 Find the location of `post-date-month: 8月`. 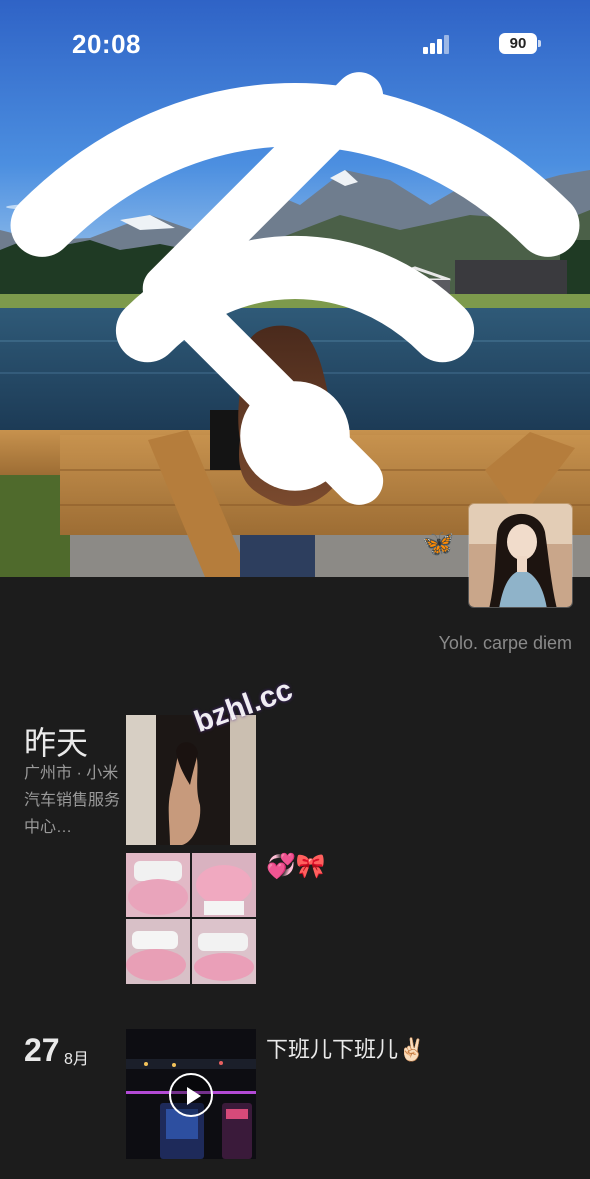

post-date-month: 8月 is located at coordinates (76, 1059).